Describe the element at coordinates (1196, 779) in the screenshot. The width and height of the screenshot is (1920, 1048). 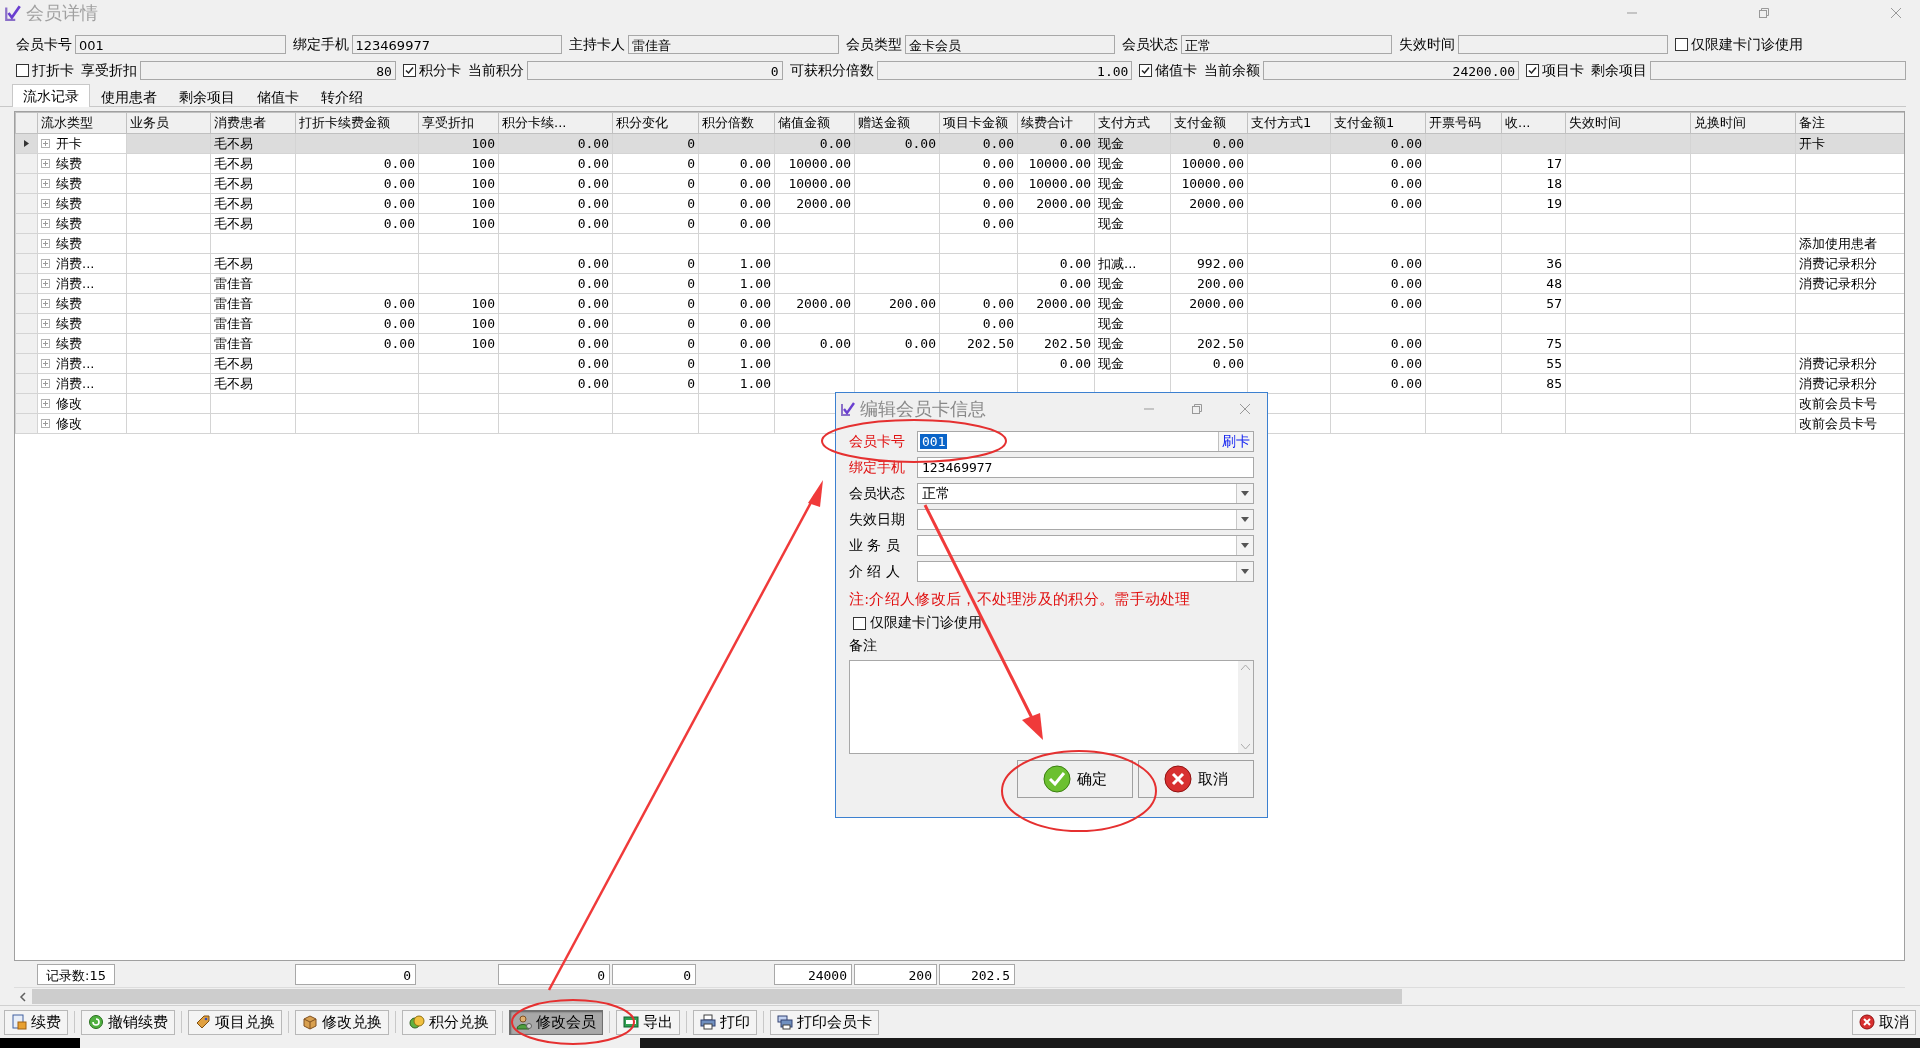
I see `dialog-button: 取消` at that location.